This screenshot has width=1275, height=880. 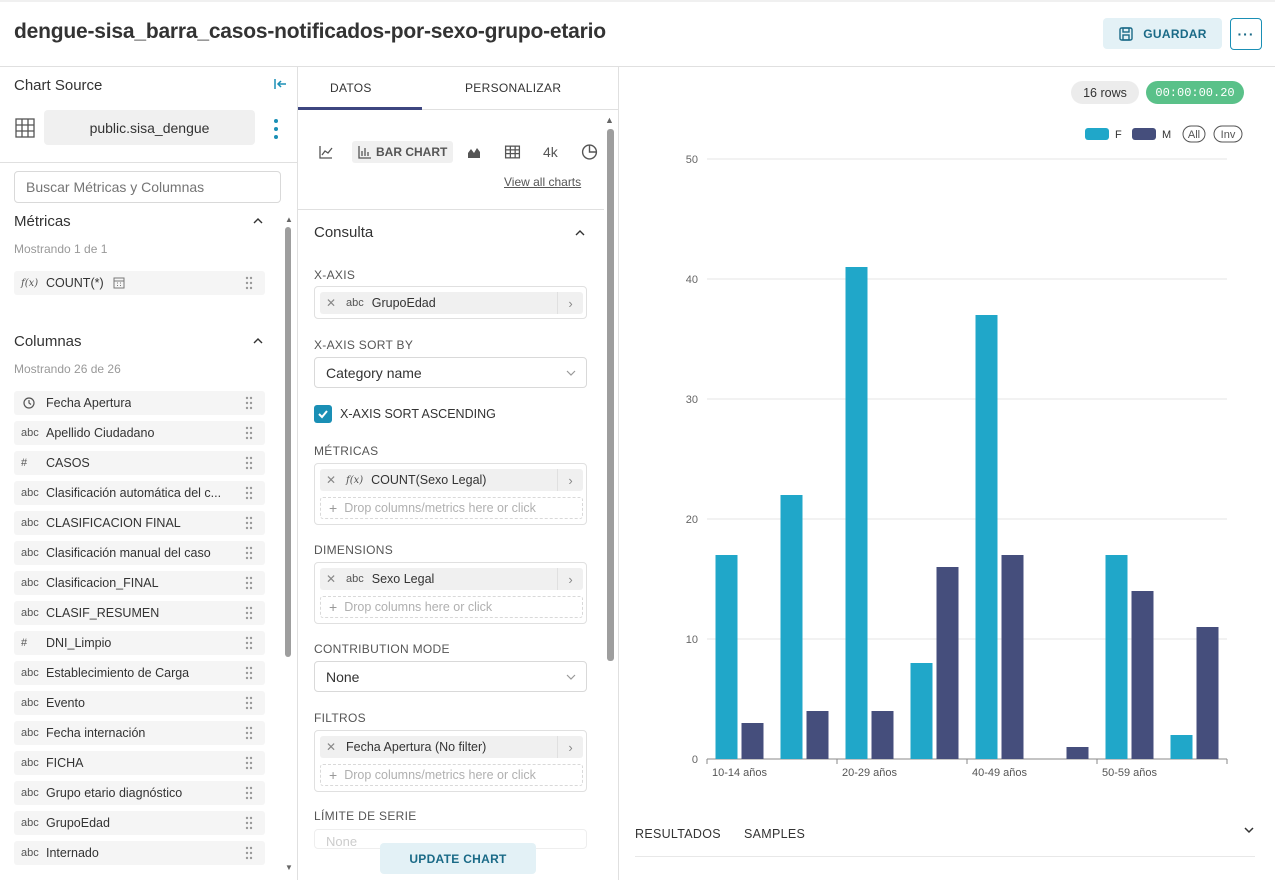 What do you see at coordinates (1175, 33) in the screenshot?
I see `save-label: GUARDAR` at bounding box center [1175, 33].